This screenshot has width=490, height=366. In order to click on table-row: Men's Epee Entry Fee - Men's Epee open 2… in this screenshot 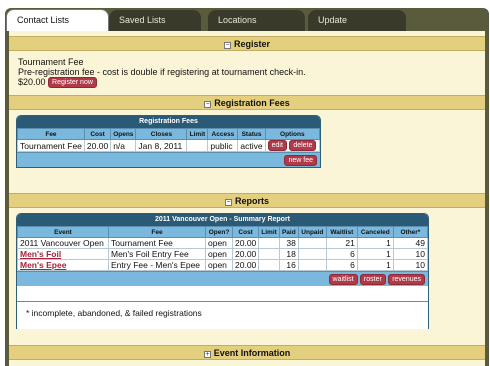, I will do `click(223, 265)`.